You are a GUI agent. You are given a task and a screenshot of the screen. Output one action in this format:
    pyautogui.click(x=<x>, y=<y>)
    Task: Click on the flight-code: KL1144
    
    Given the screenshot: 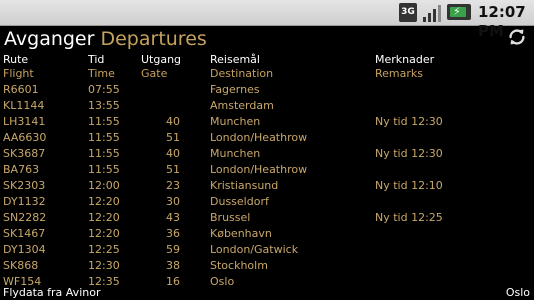 What is the action you would take?
    pyautogui.click(x=24, y=105)
    